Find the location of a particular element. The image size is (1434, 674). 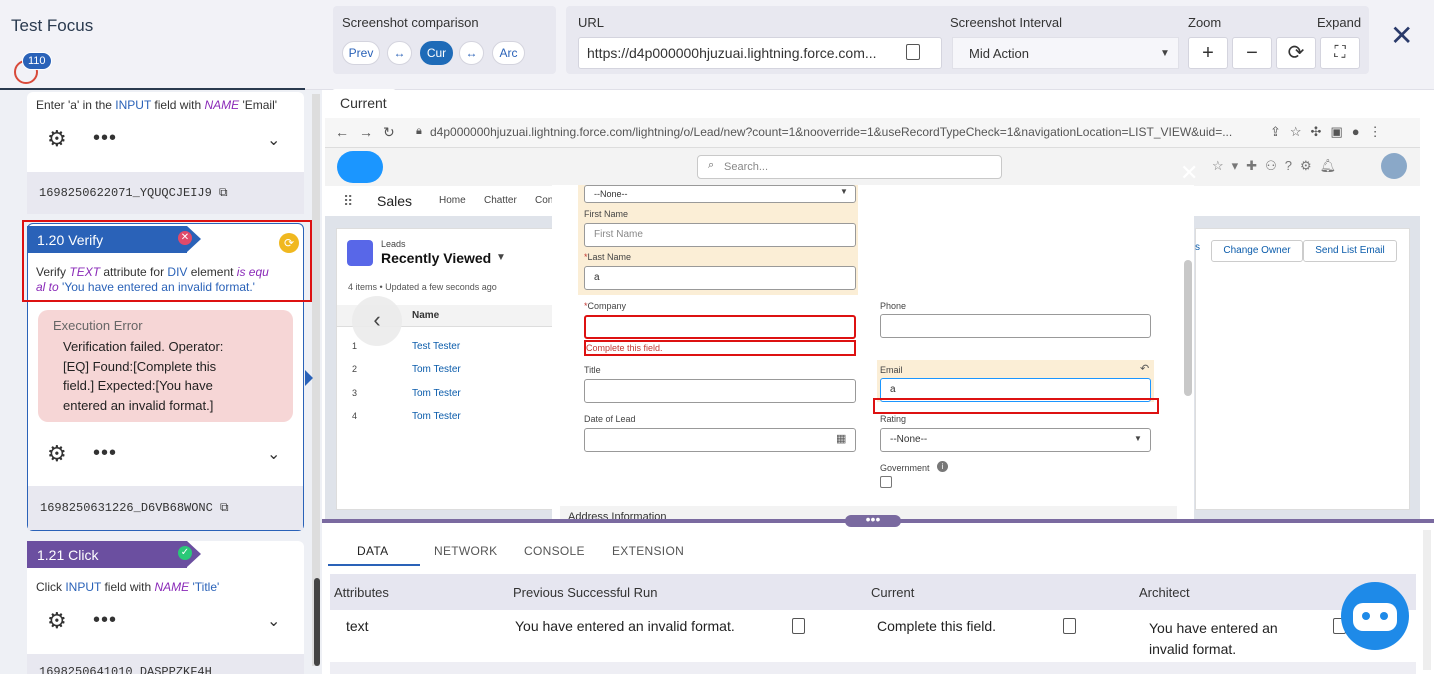

app-title: Test Focus is located at coordinates (52, 25).